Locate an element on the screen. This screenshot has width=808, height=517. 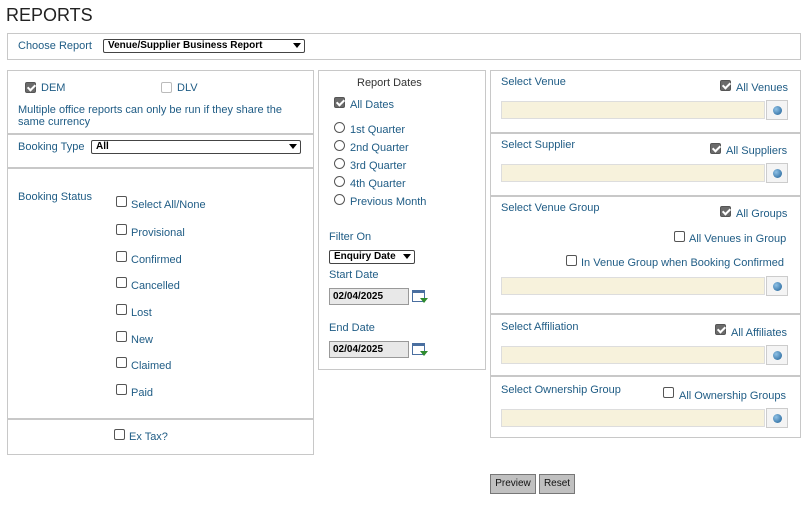
radio-2nd-quarter is located at coordinates (339, 145).